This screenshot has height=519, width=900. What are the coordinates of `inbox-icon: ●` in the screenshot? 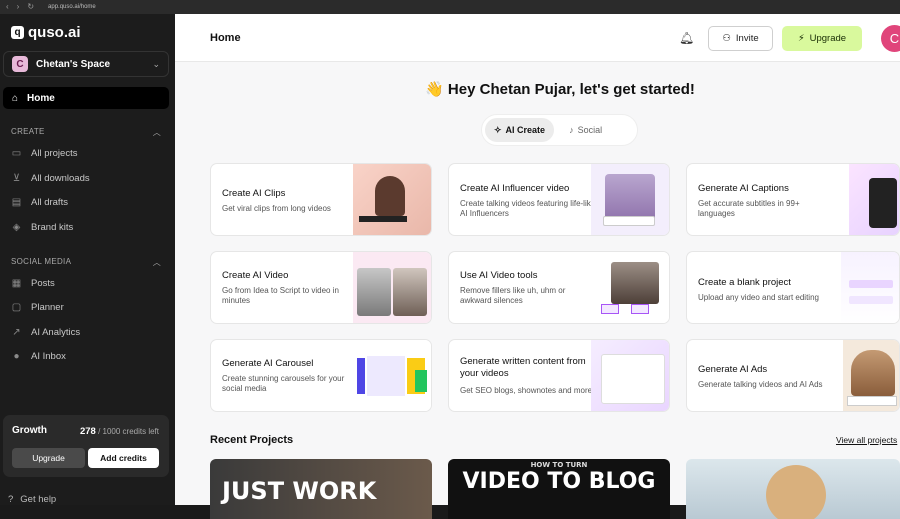 It's located at (16, 356).